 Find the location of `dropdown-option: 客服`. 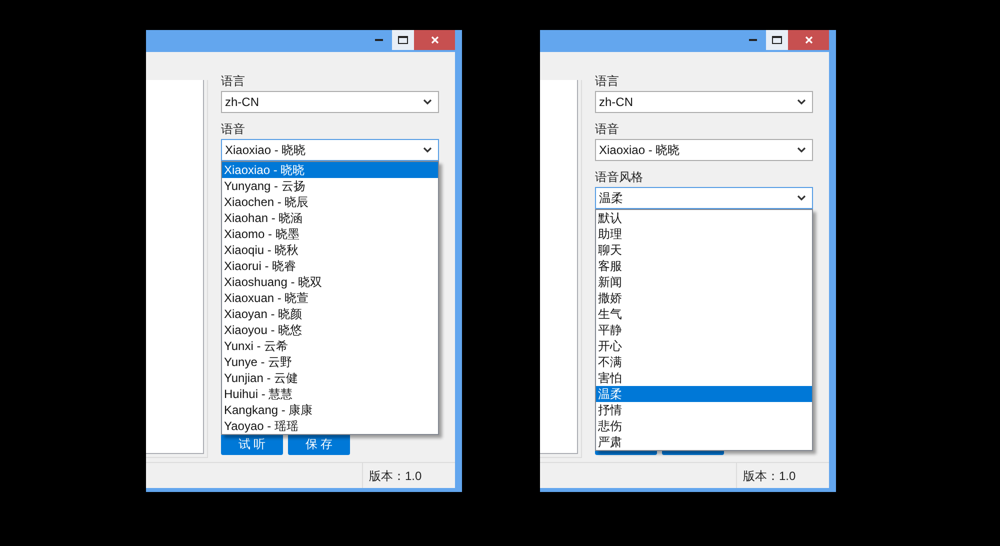

dropdown-option: 客服 is located at coordinates (704, 266).